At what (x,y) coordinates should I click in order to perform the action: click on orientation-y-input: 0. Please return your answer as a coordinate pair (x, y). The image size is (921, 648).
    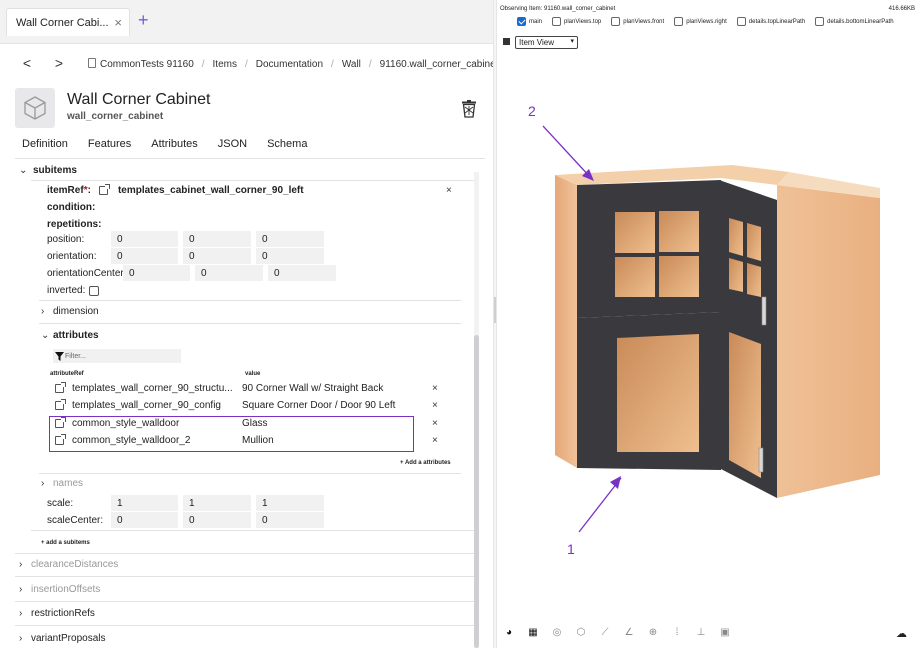
    Looking at the image, I should click on (217, 256).